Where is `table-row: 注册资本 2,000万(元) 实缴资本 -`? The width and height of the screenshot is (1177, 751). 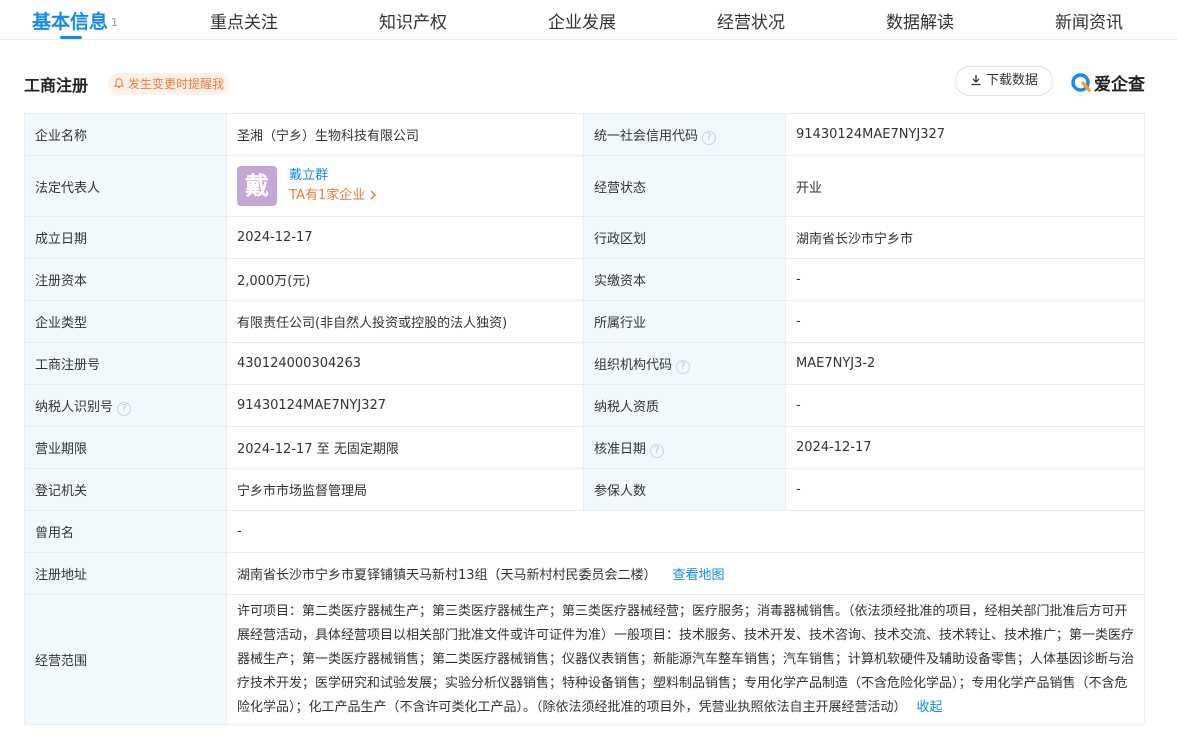
table-row: 注册资本 2,000万(元) 实缴资本 - is located at coordinates (584, 279).